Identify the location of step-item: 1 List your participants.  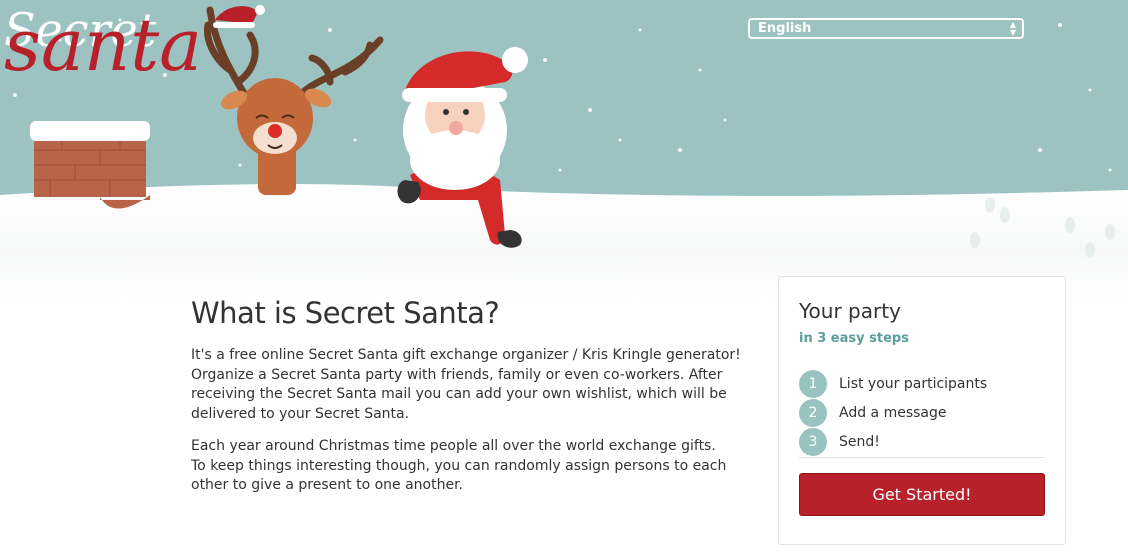
(922, 384).